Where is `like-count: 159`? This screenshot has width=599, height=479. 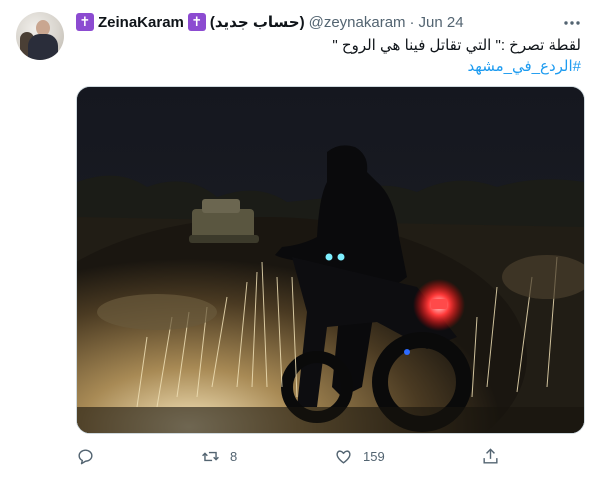
like-count: 159 is located at coordinates (374, 456).